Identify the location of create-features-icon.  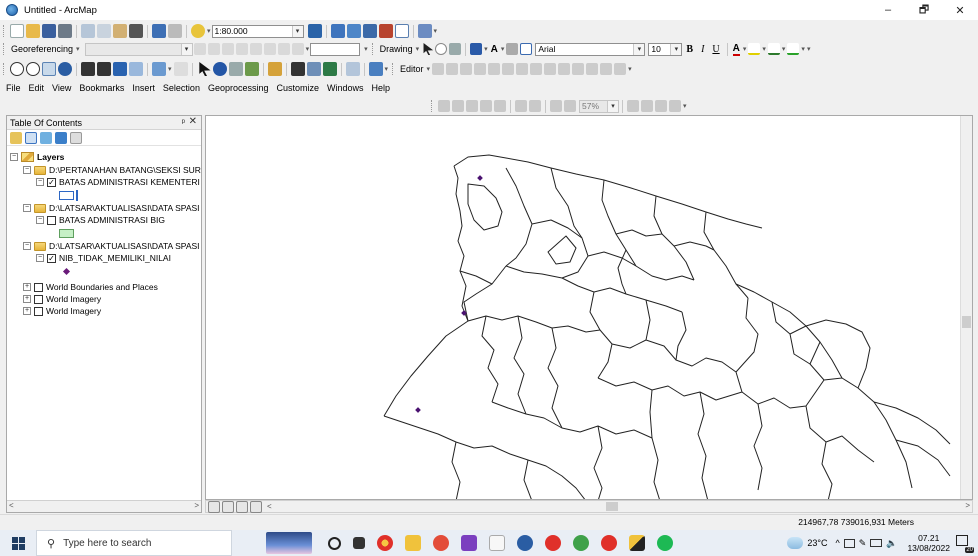
(620, 69).